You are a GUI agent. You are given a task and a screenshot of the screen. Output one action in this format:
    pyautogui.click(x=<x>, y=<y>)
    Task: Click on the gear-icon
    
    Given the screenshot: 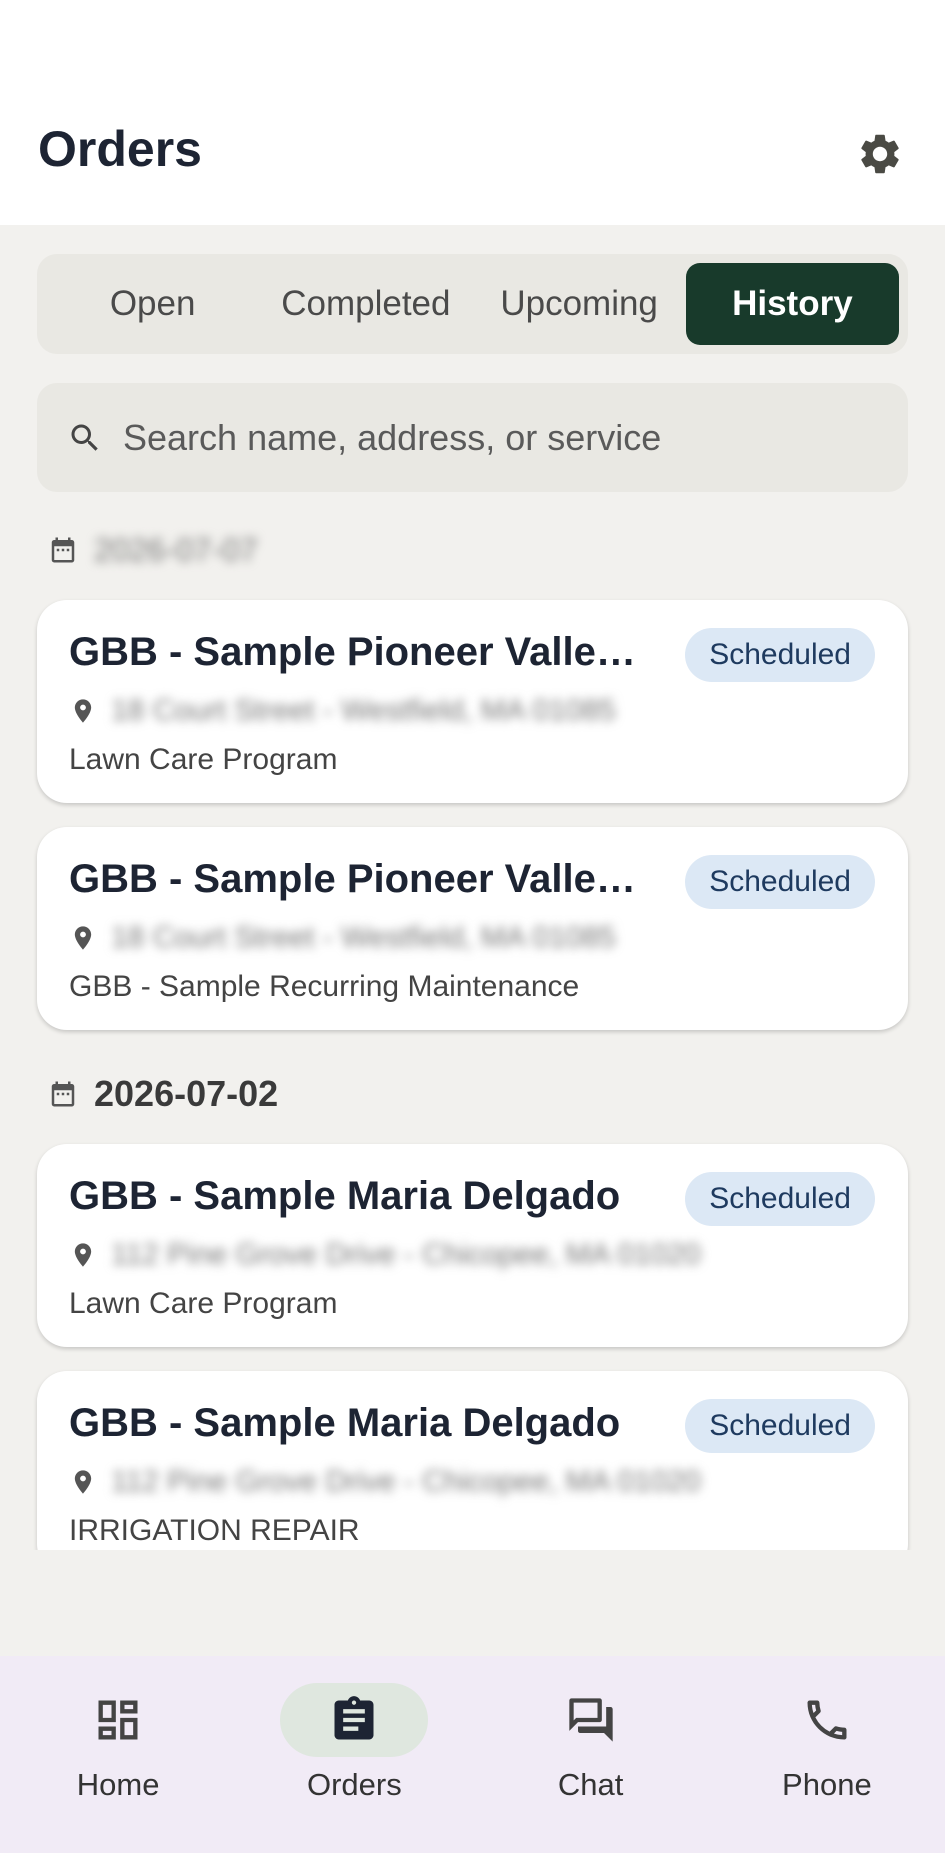 What is the action you would take?
    pyautogui.click(x=880, y=154)
    